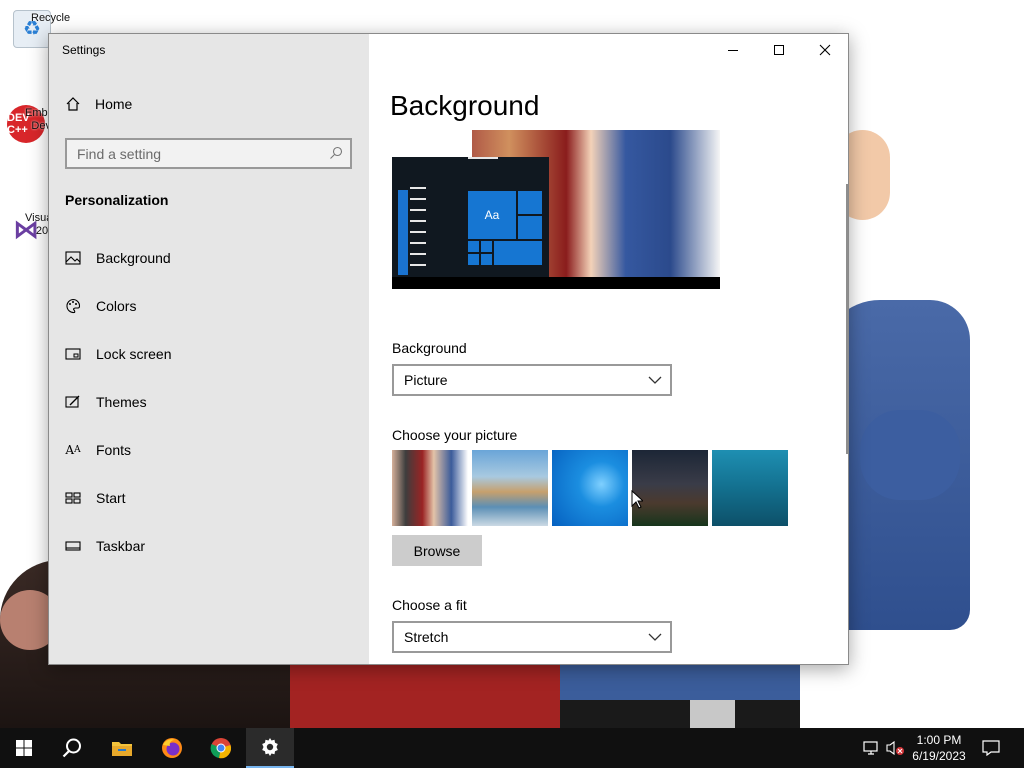  I want to click on maximize-icon, so click(779, 50).